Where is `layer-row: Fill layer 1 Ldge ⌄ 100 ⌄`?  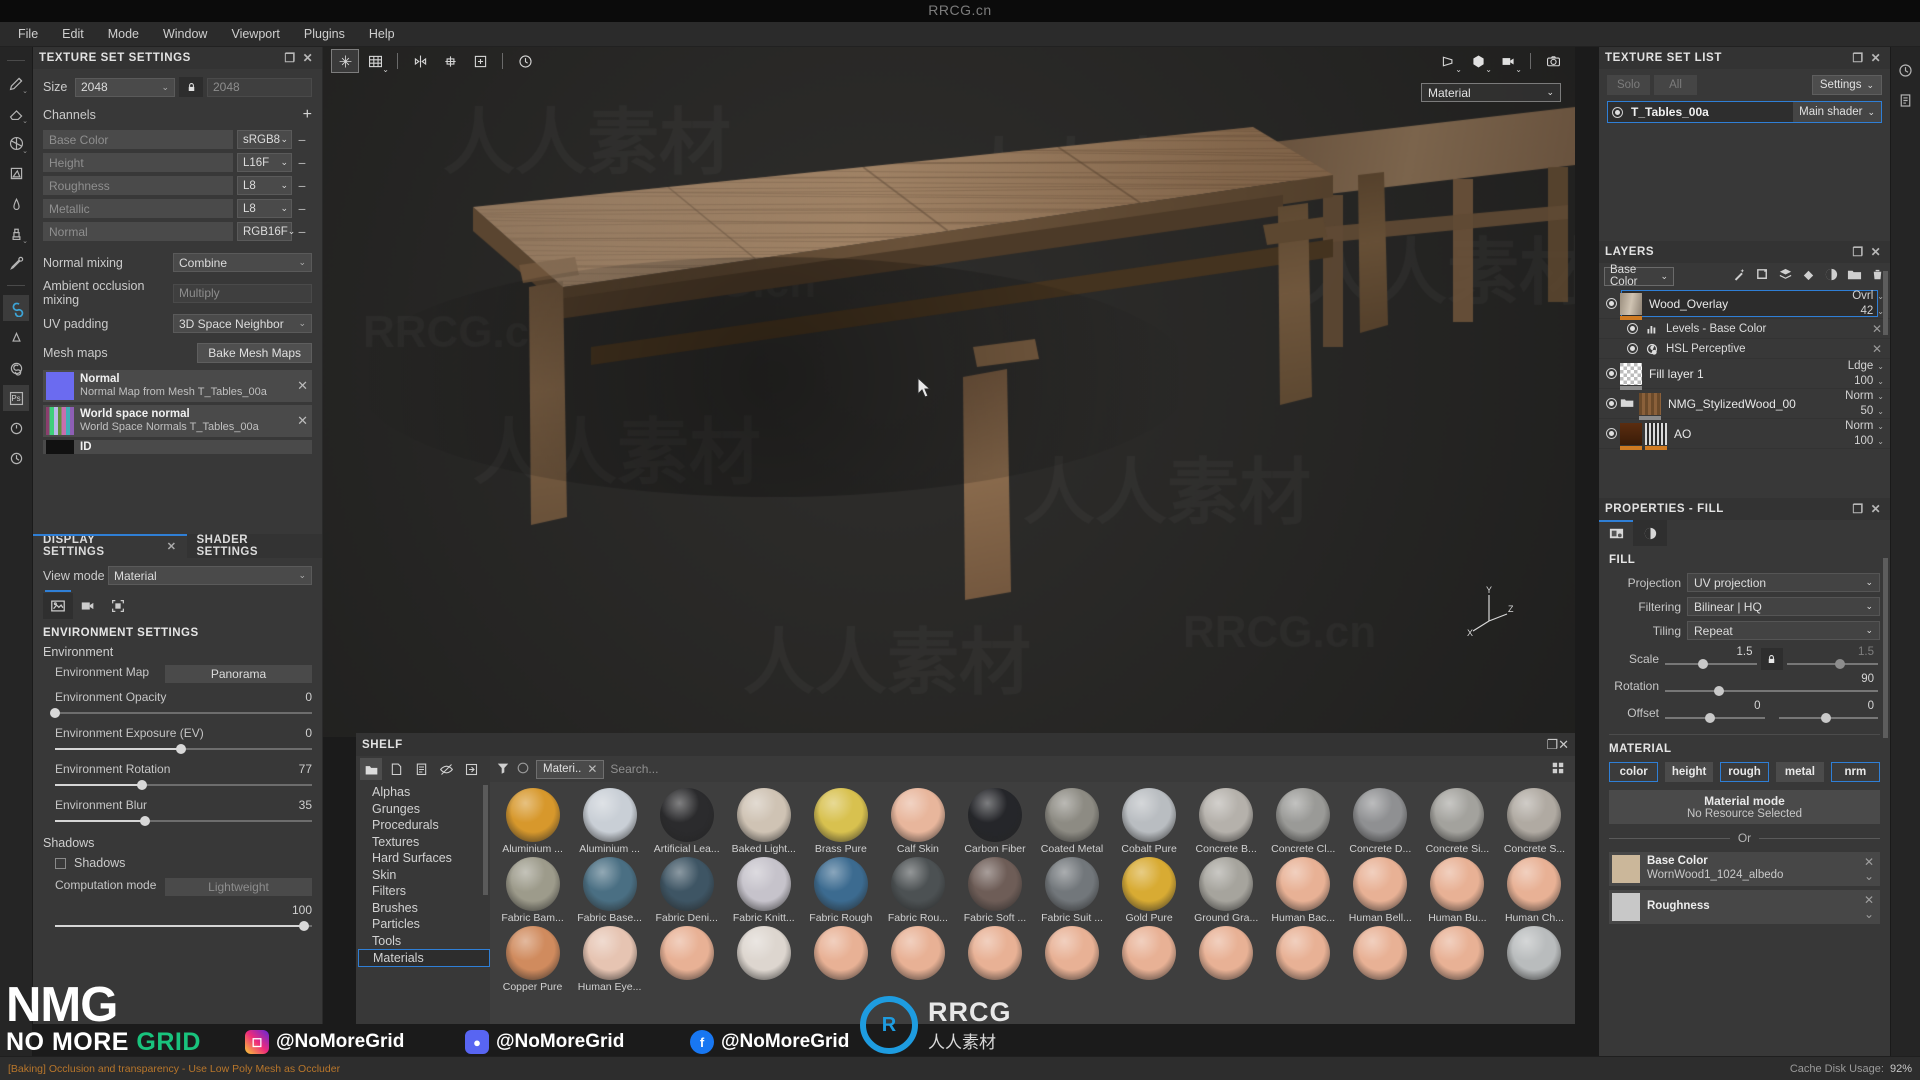 layer-row: Fill layer 1 Ldge ⌄ 100 ⌄ is located at coordinates (1744, 374).